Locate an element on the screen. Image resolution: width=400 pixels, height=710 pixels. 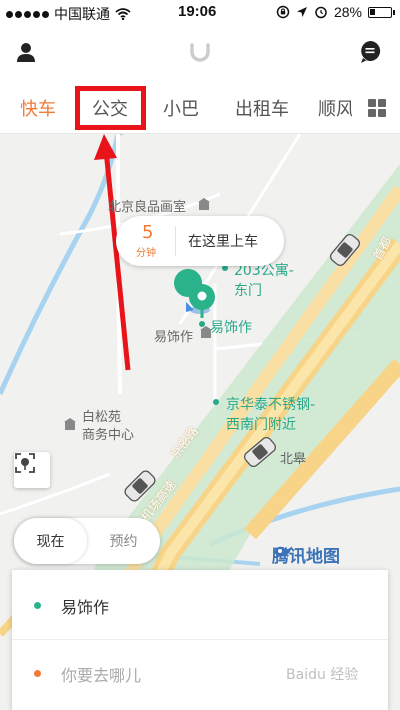
tab-minibus: 小巴 is located at coordinates (181, 108).